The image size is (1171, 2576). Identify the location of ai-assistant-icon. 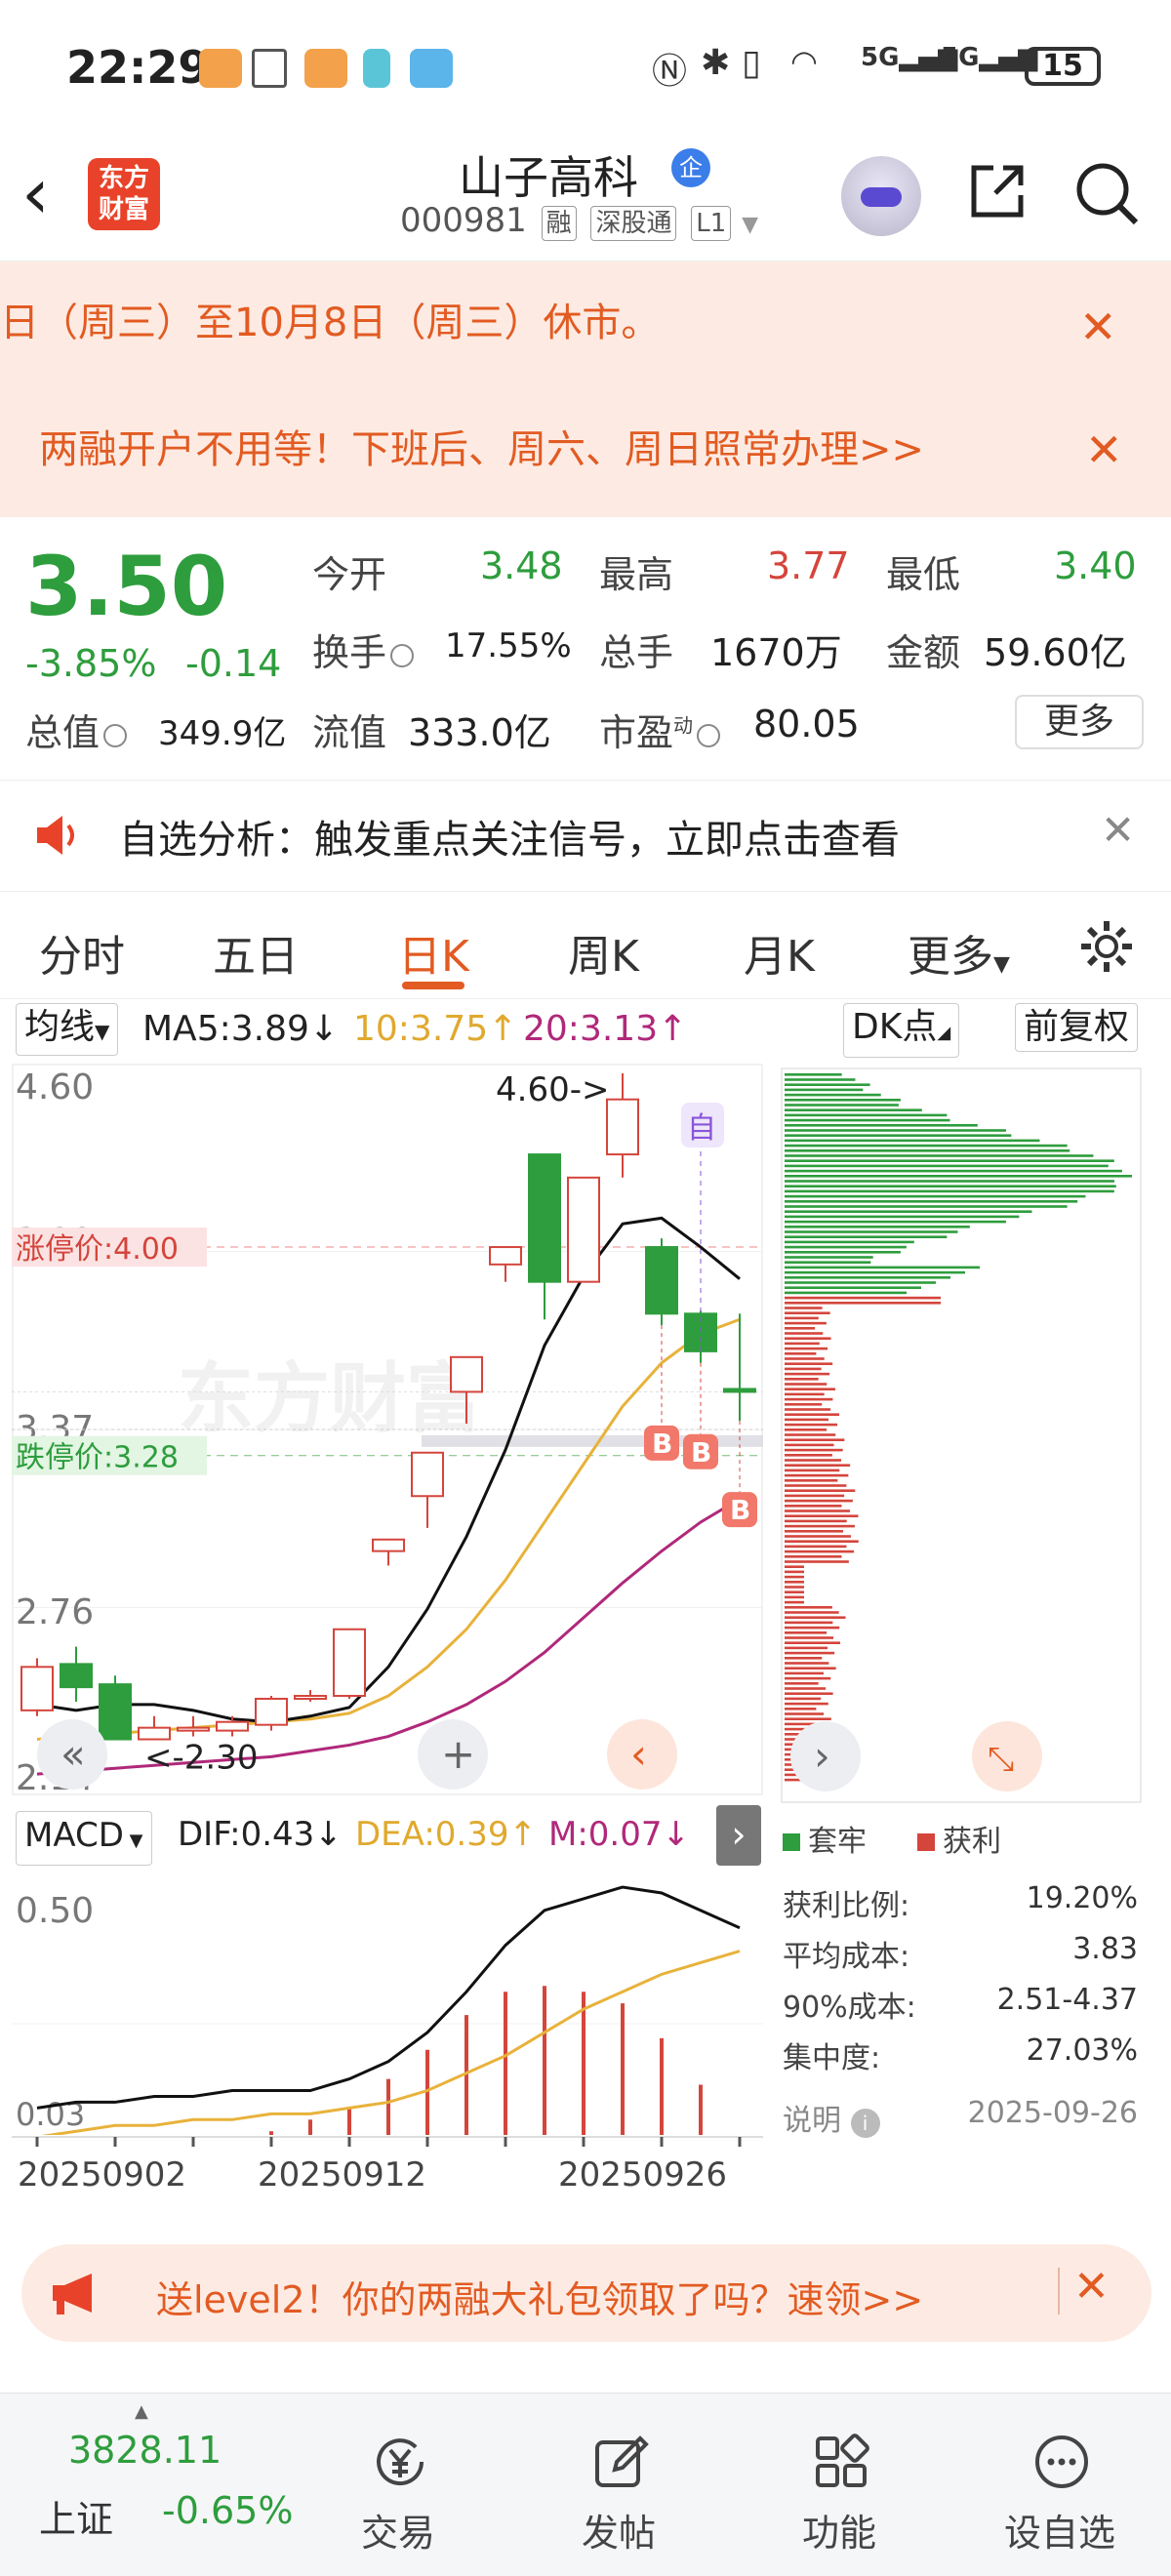
(881, 196).